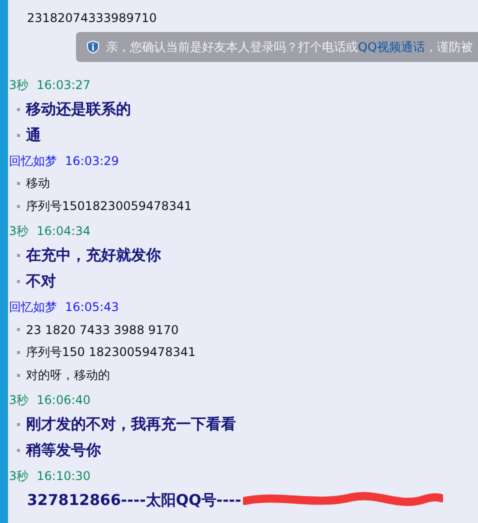  I want to click on message-text: 对的呀，移动的, so click(68, 375).